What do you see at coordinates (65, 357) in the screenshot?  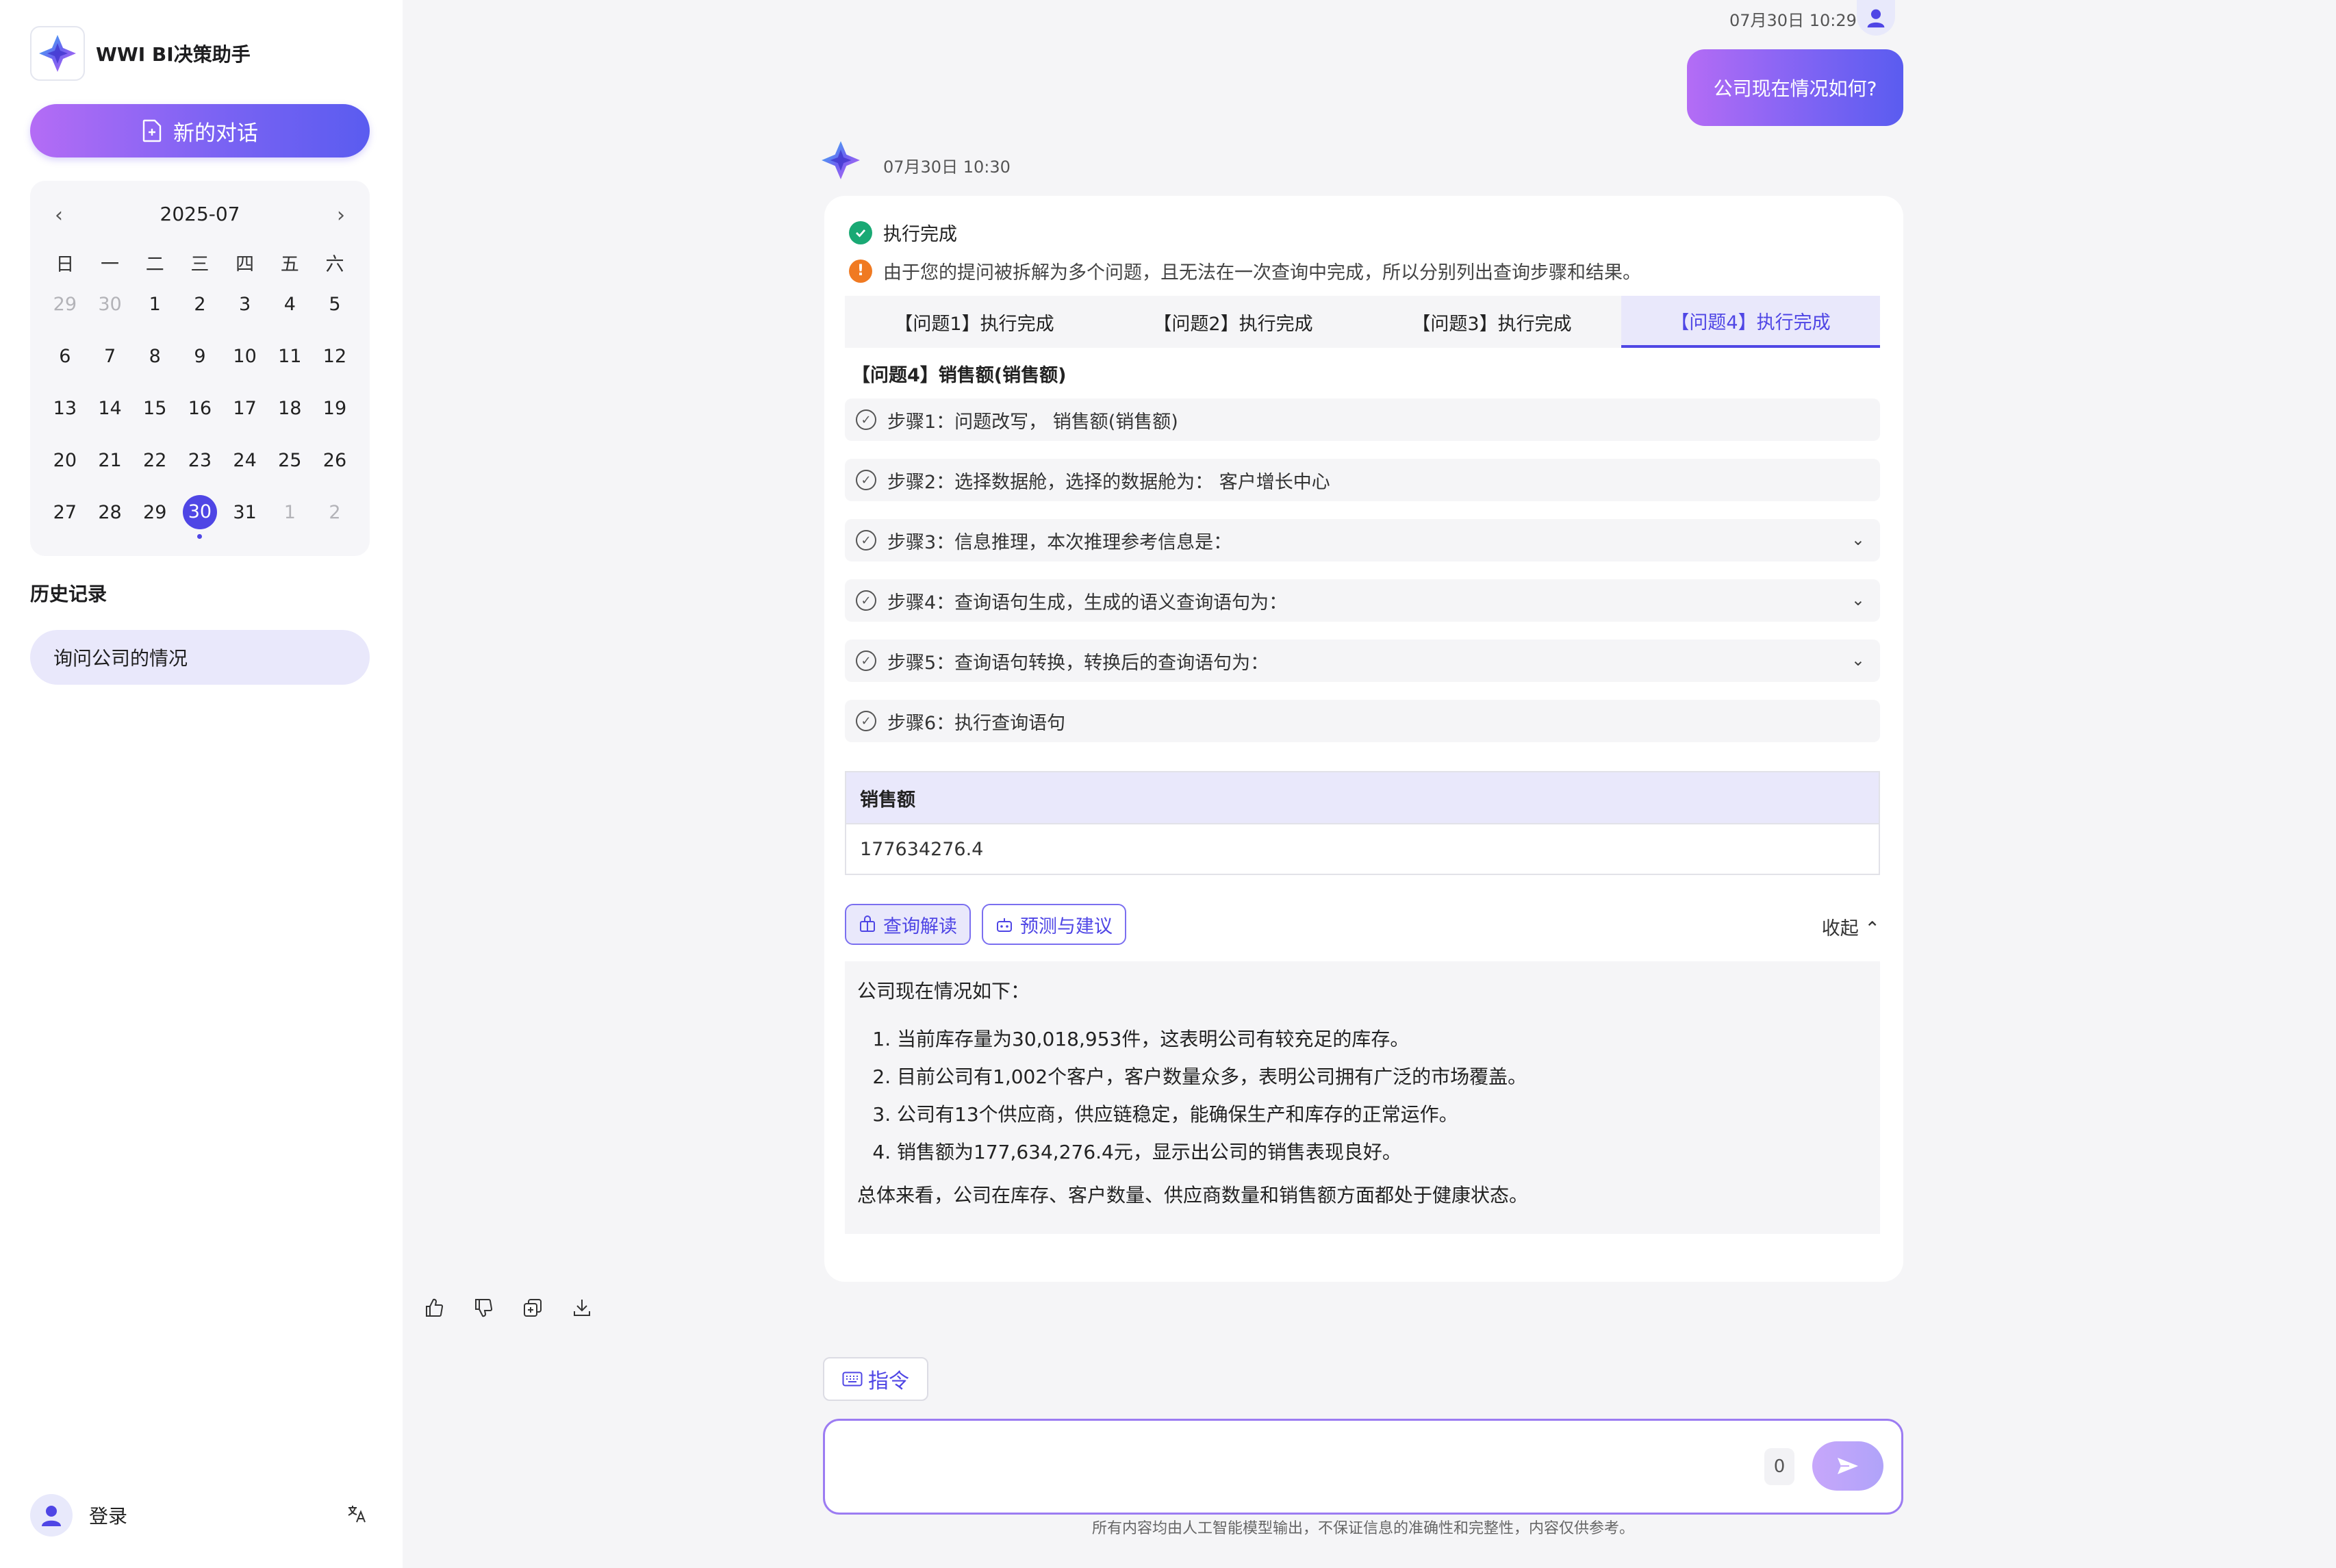 I see `calendar-day: 6` at bounding box center [65, 357].